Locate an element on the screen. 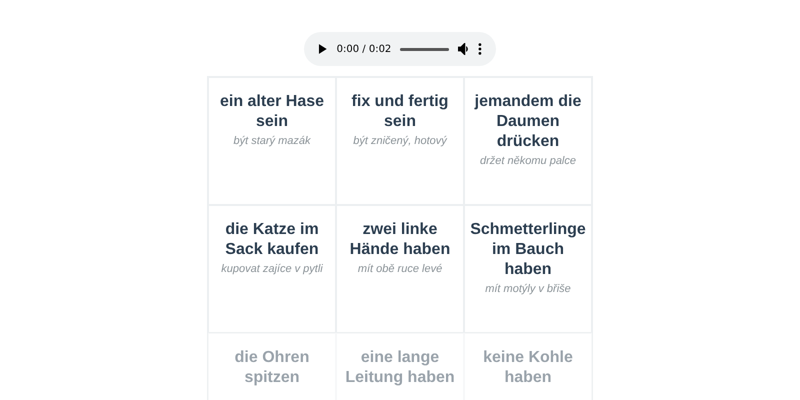 The image size is (800, 400). phrase-text: jemandem die Daumen drücken is located at coordinates (527, 122).